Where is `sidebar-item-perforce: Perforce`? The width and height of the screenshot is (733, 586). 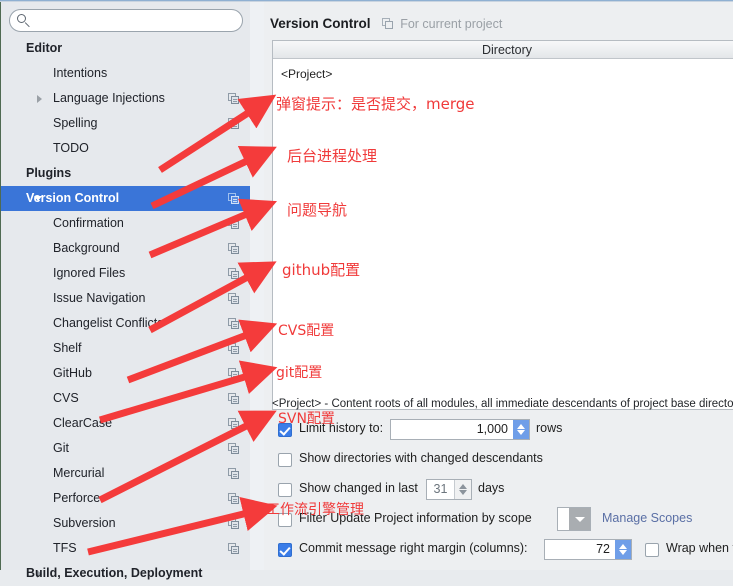
sidebar-item-perforce: Perforce is located at coordinates (126, 498).